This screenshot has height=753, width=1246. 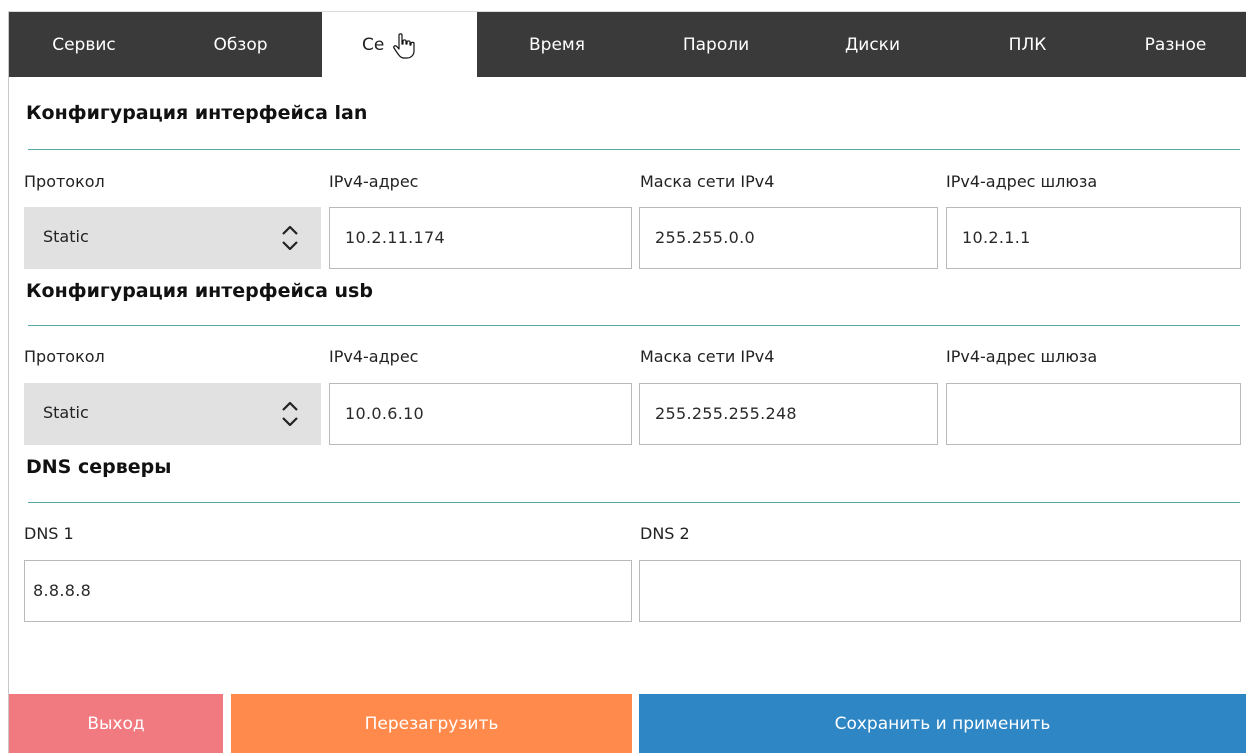 What do you see at coordinates (374, 356) in the screenshot?
I see `usb-ip-label: IPv4-адрес` at bounding box center [374, 356].